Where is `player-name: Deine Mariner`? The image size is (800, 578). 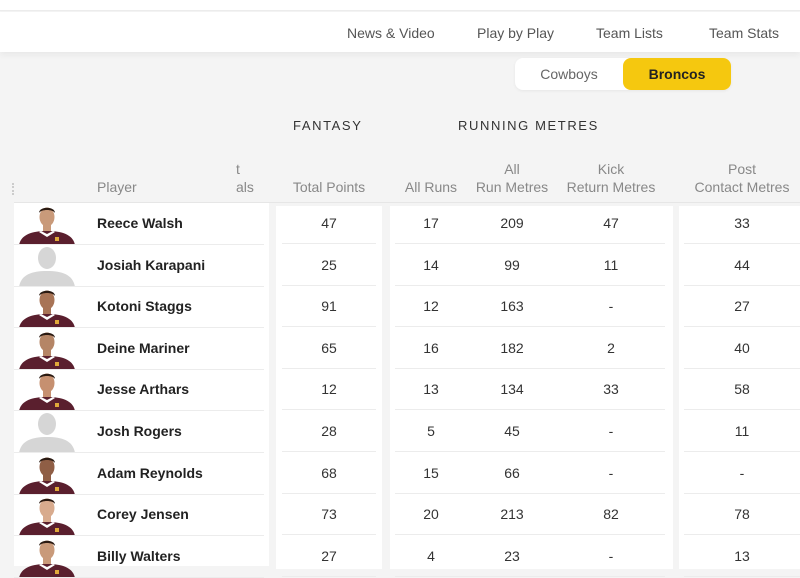
player-name: Deine Mariner is located at coordinates (143, 348).